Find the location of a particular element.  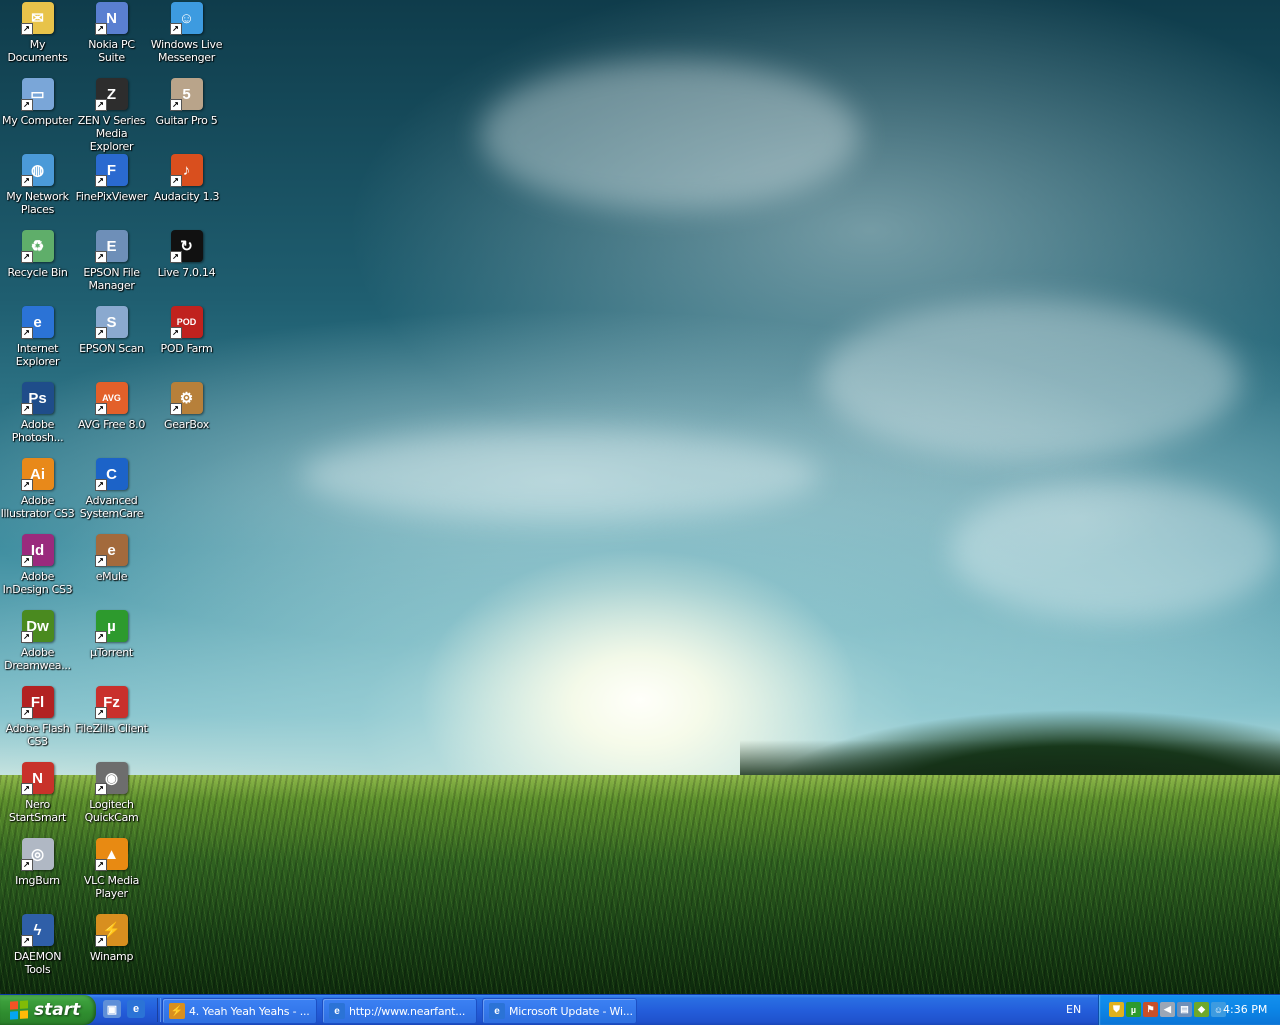

desktop-icon: ◉ ↗ Logitech QuickCam is located at coordinates (111, 792).